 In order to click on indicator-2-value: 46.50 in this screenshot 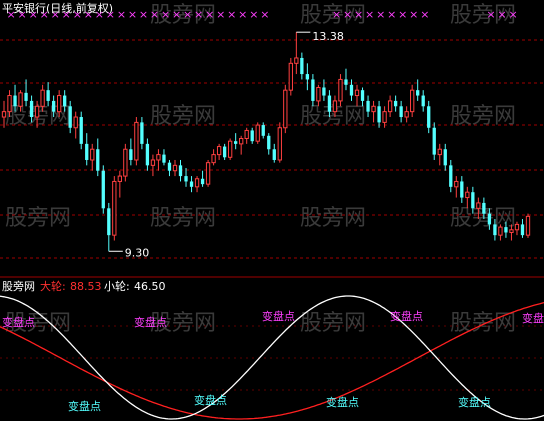, I will do `click(150, 286)`.